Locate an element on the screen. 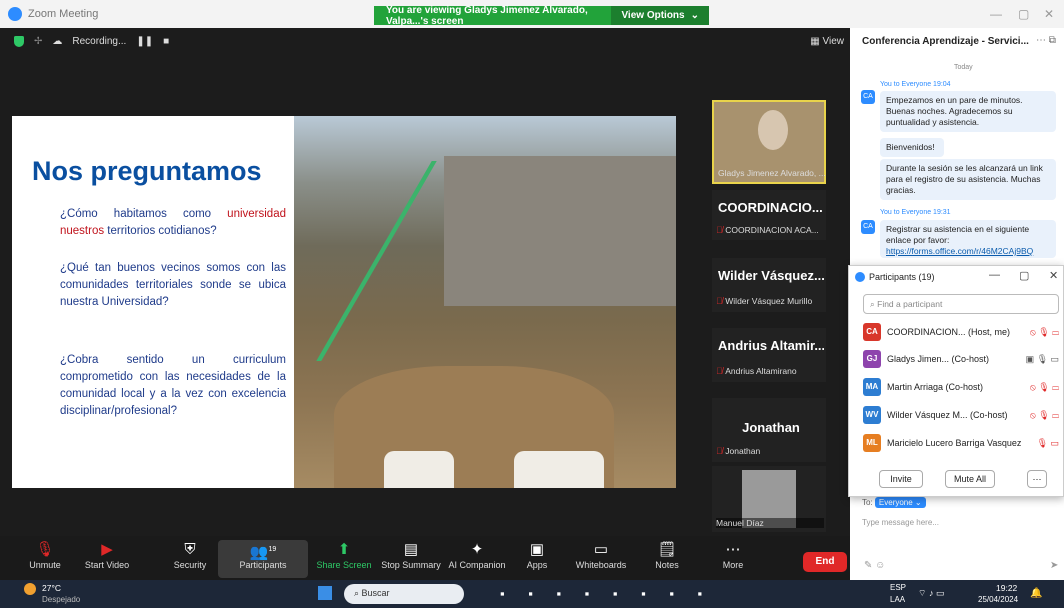 The height and width of the screenshot is (608, 1064). taskbar-apps: ▪ ▪ ▪ ▪ ▪ ▪ ▪ ▪ is located at coordinates (606, 593).